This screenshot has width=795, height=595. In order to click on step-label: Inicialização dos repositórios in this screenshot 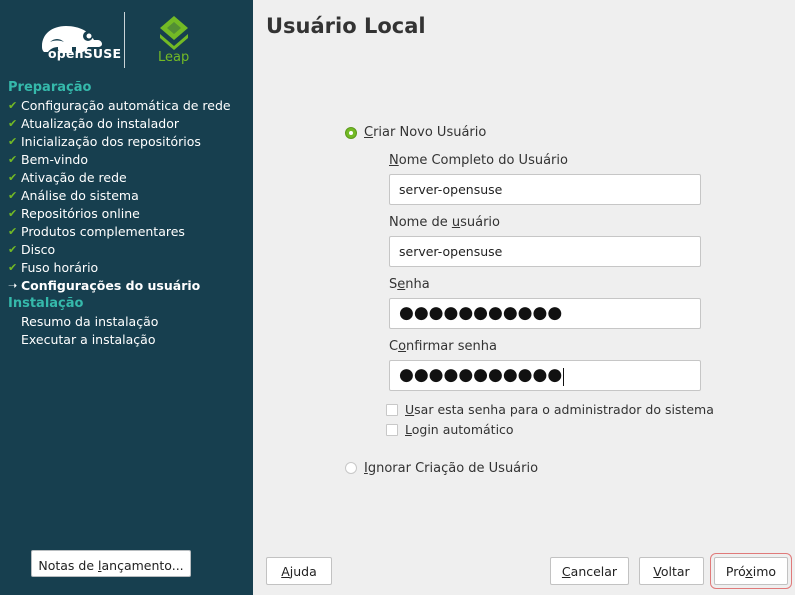, I will do `click(111, 141)`.